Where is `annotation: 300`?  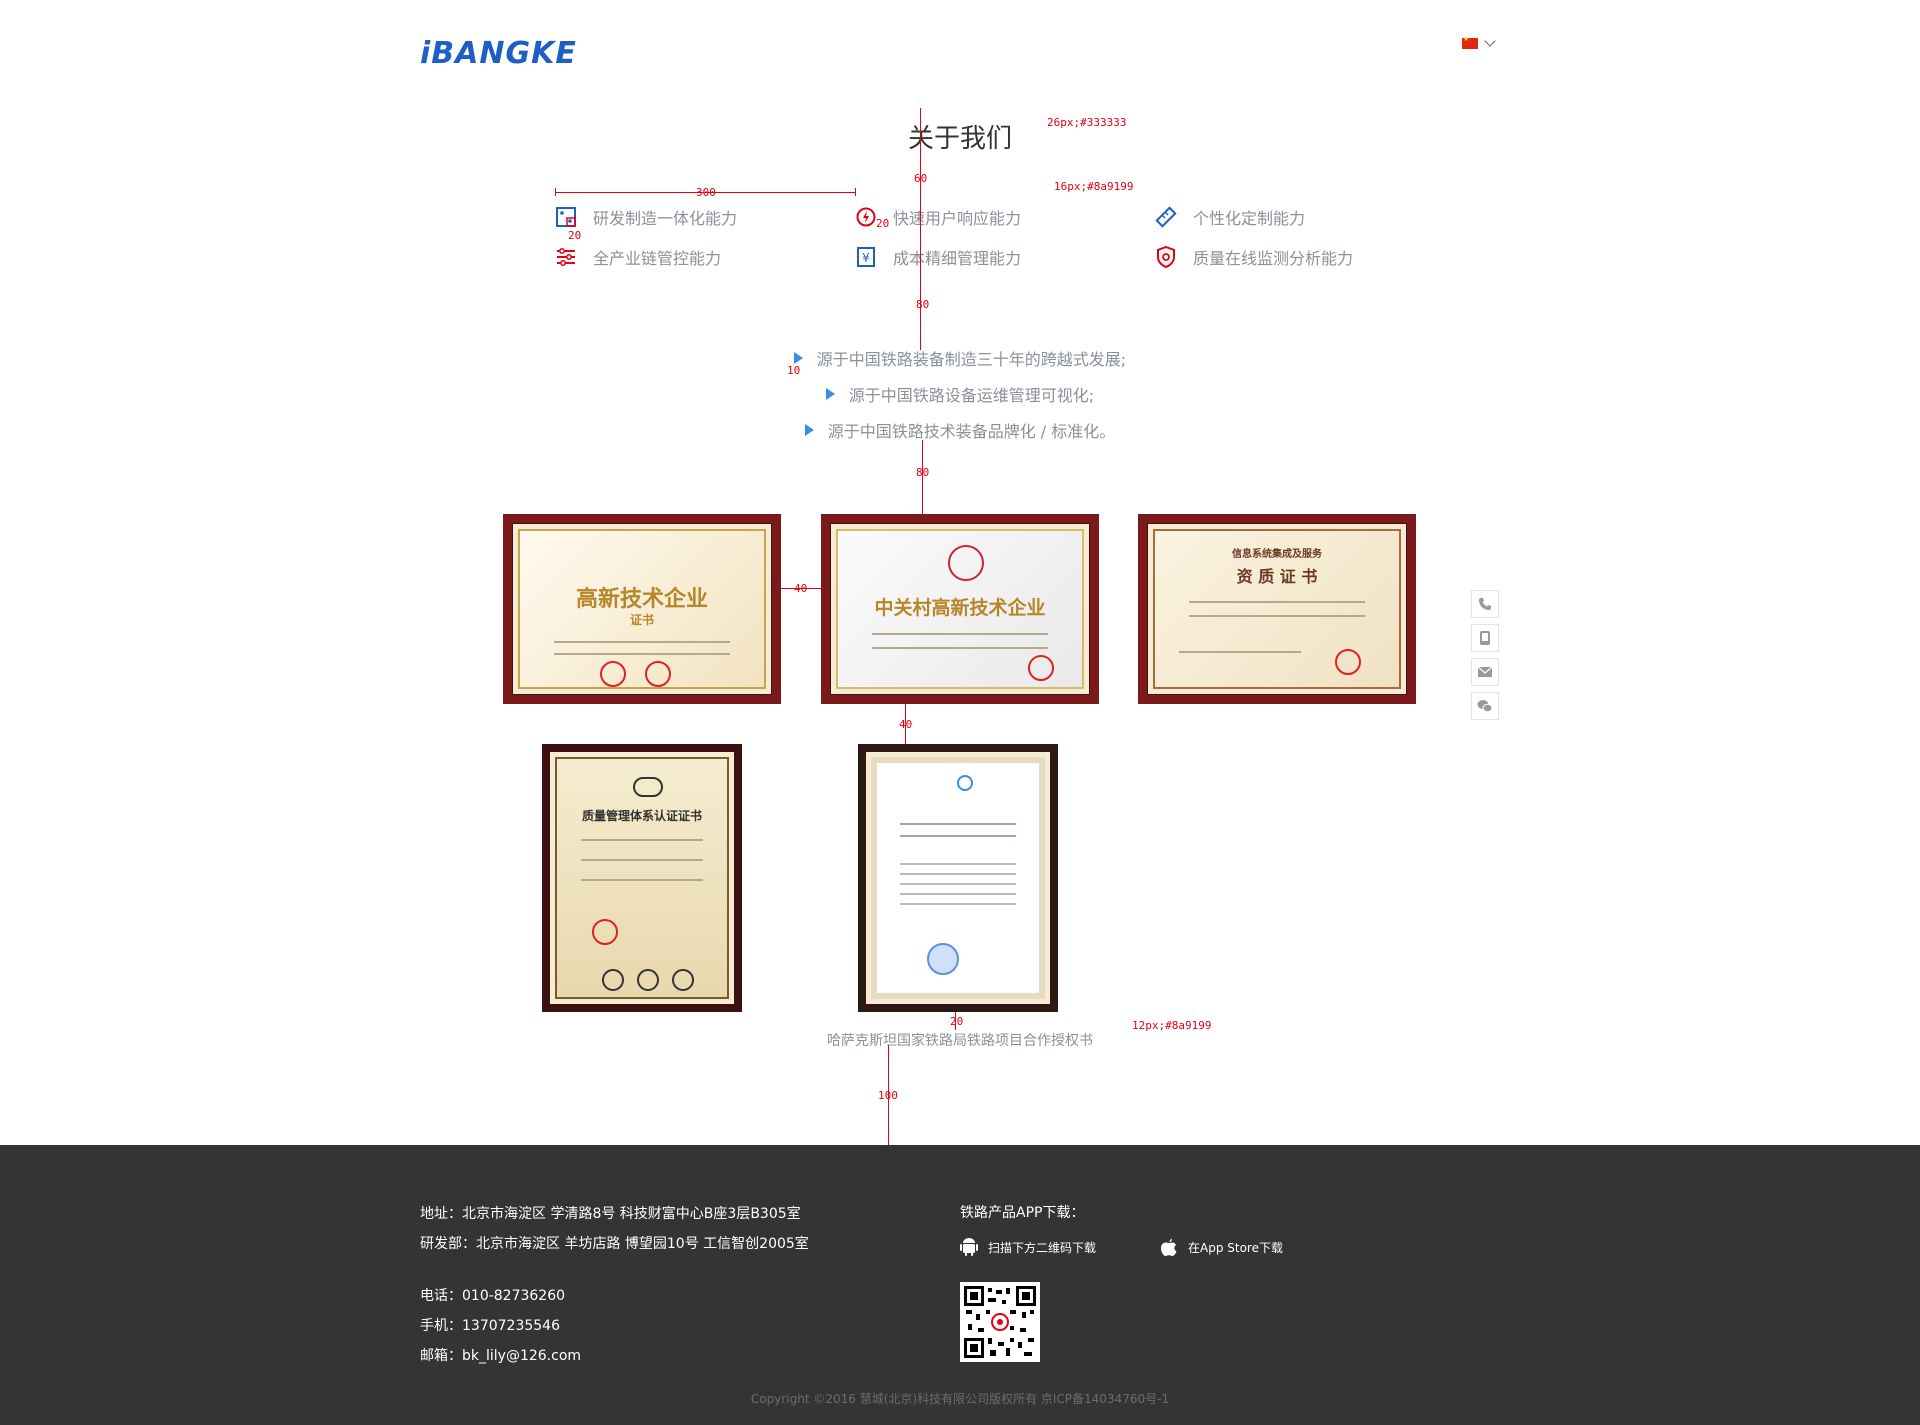
annotation: 300 is located at coordinates (706, 192).